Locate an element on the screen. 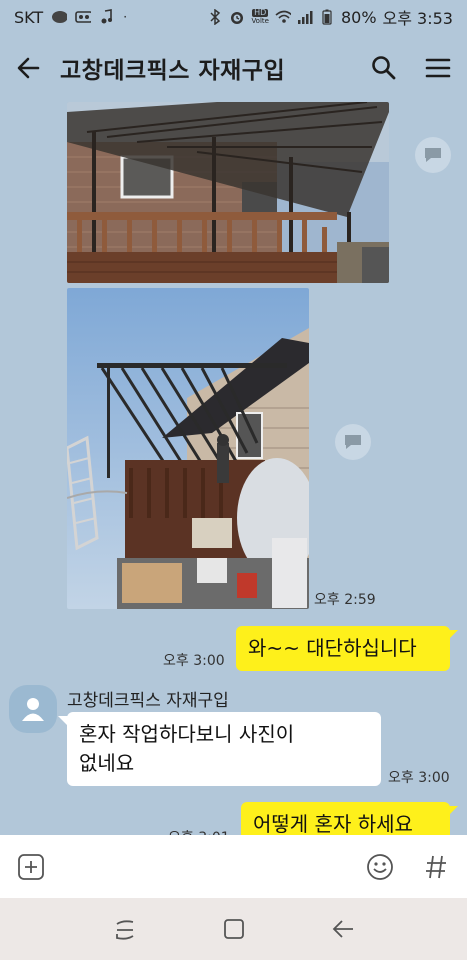 The image size is (467, 960). arrow-left-icon is located at coordinates (28, 68).